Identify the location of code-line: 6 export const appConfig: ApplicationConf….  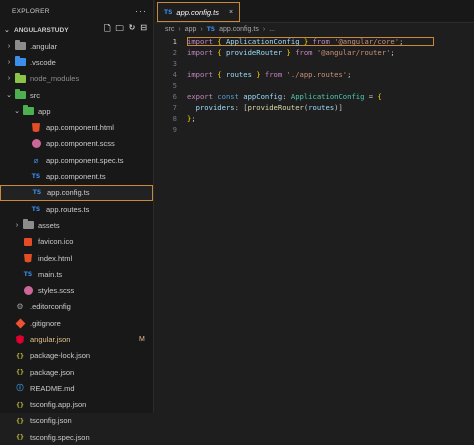
(314, 96).